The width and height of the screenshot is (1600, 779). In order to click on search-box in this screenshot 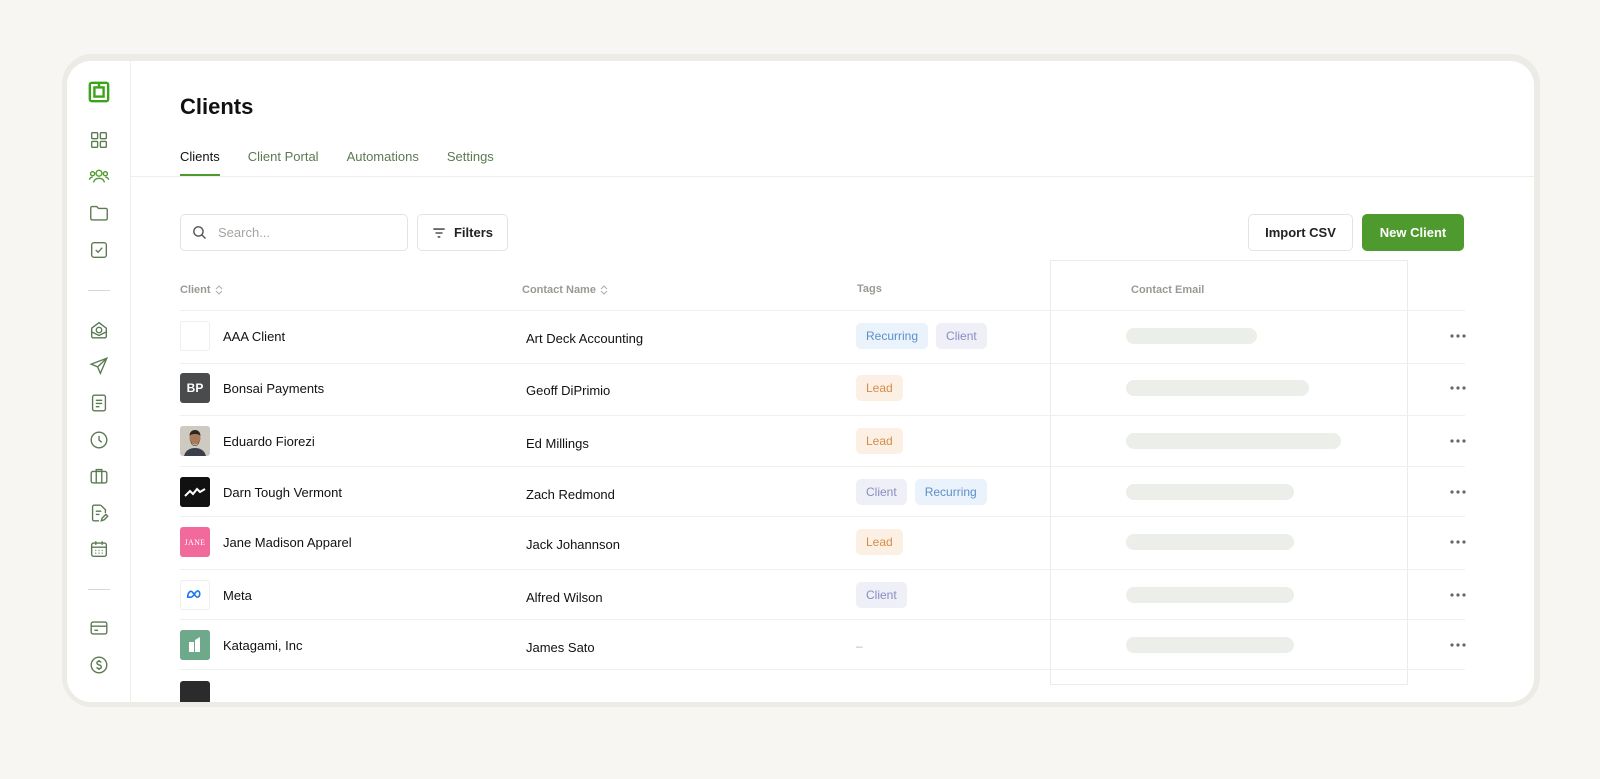, I will do `click(294, 232)`.